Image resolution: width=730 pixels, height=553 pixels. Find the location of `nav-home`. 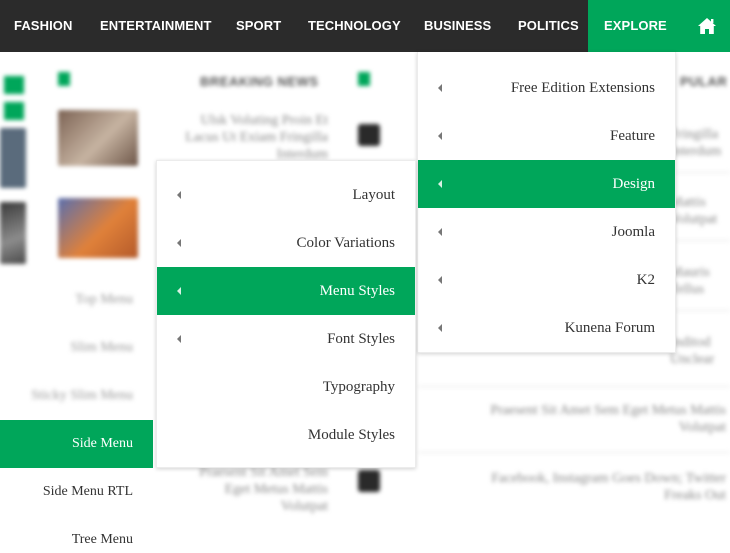

nav-home is located at coordinates (707, 26).